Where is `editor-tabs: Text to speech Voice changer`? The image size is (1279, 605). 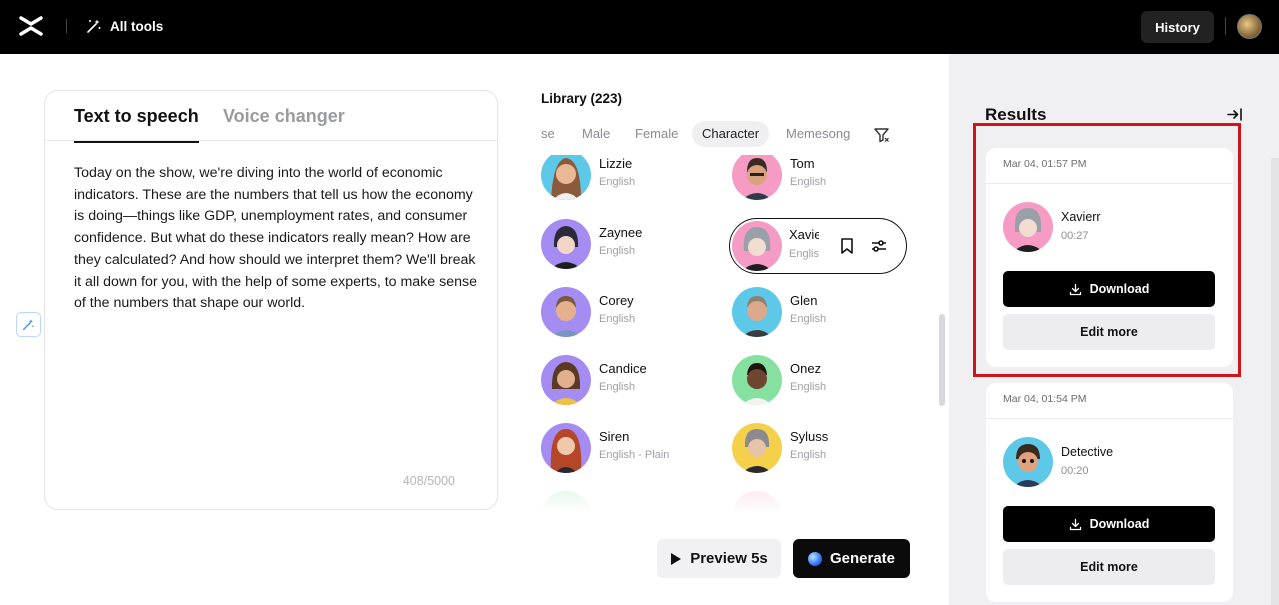 editor-tabs: Text to speech Voice changer is located at coordinates (271, 117).